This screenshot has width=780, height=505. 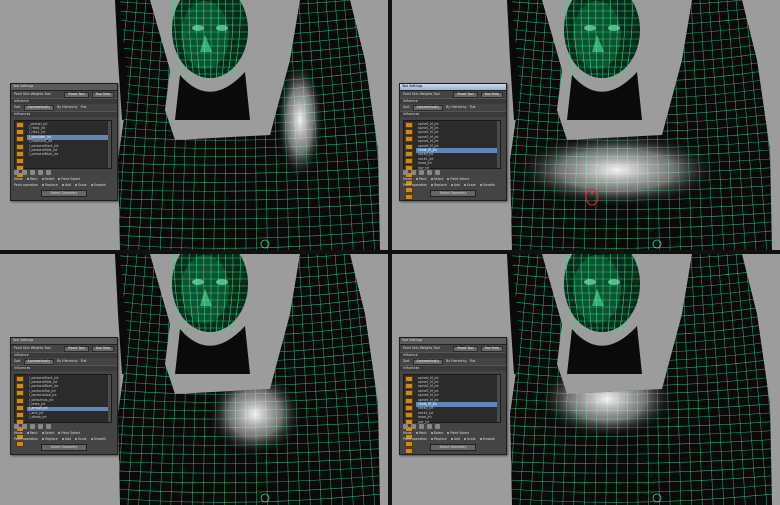 What do you see at coordinates (69, 155) in the screenshot?
I see `influence-list-item: l_pectoralBack_jnt` at bounding box center [69, 155].